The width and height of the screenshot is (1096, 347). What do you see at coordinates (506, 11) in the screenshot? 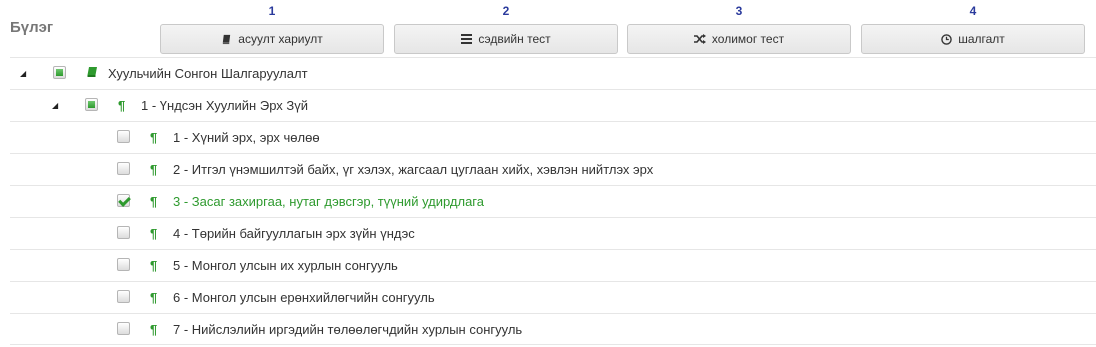
I see `mode-number-2: 2` at bounding box center [506, 11].